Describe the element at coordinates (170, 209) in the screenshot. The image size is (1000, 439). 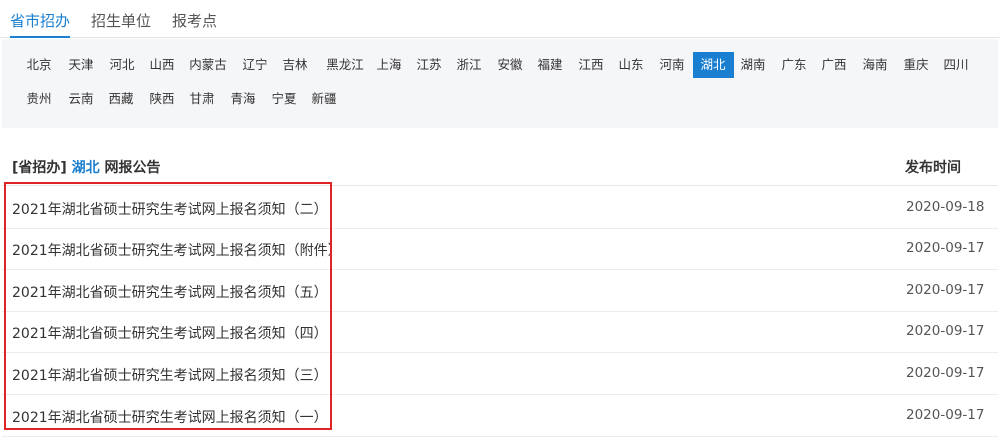
I see `notice-title-link: 2021年湖北省硕士研究生考试网上报名须知（二）` at that location.